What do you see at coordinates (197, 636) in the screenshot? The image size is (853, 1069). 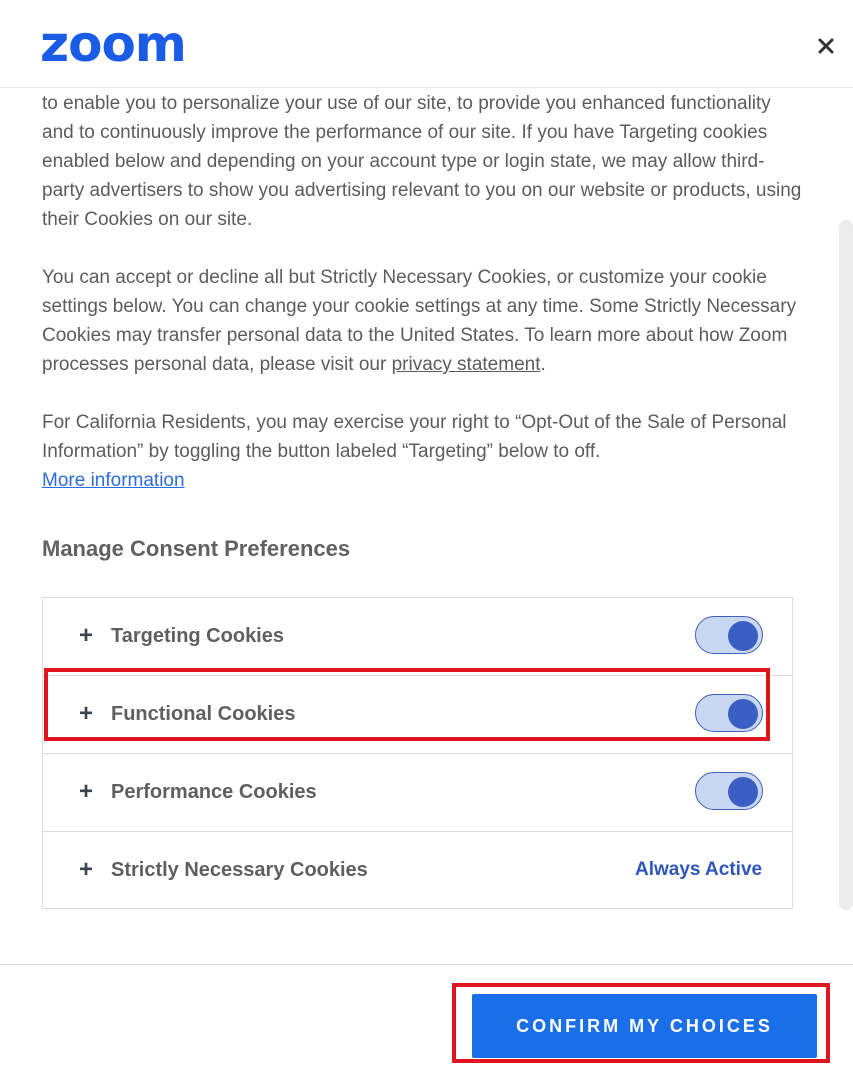 I see `pref-label: Targeting Cookies` at bounding box center [197, 636].